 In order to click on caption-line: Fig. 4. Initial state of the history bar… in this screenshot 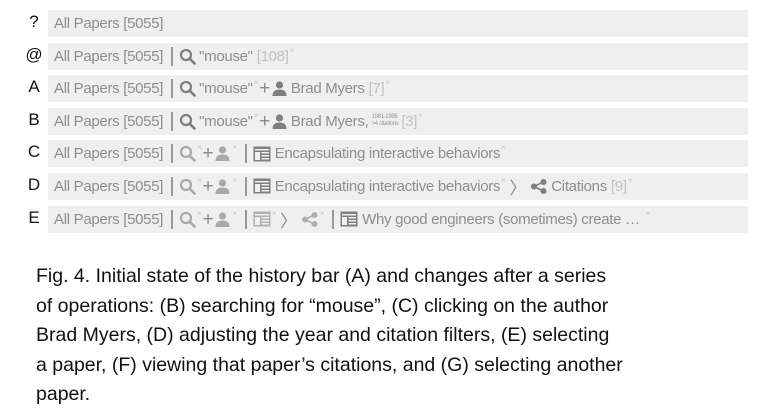, I will do `click(321, 276)`.